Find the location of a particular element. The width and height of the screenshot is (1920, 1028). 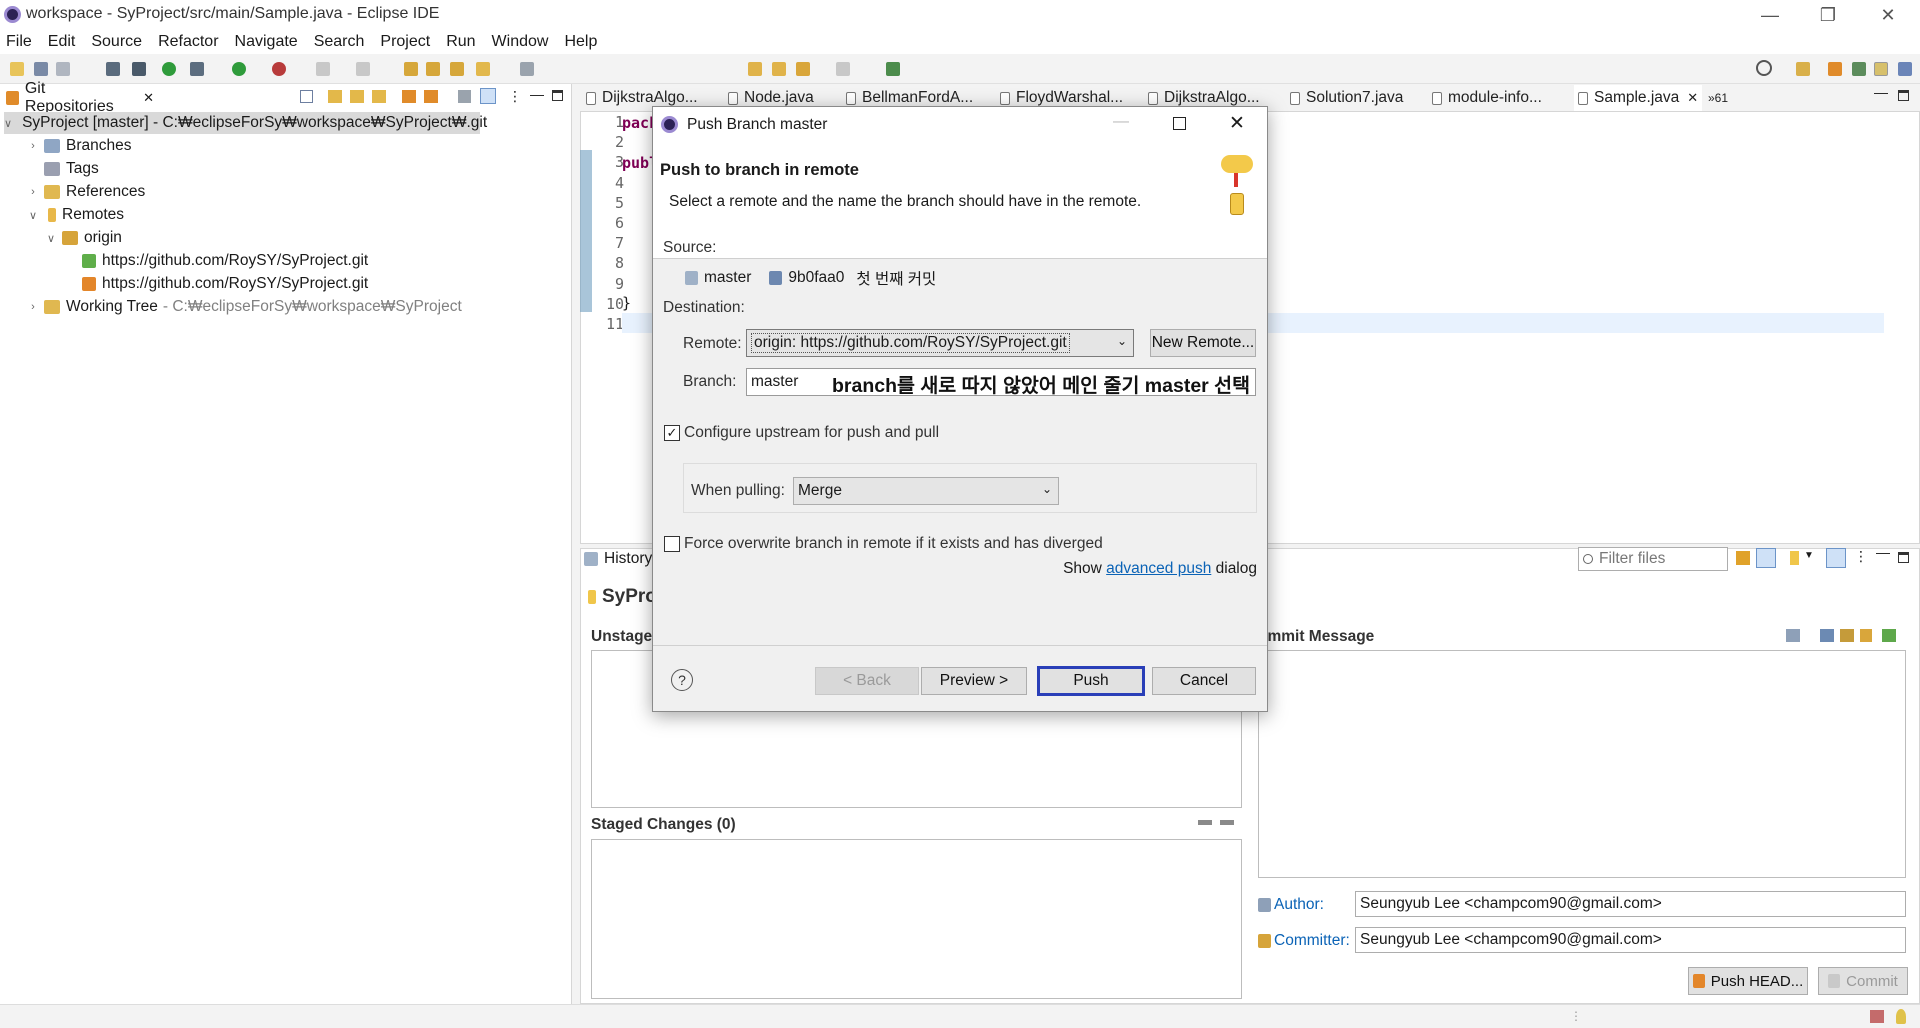

menu-refactor: Refactor is located at coordinates (188, 42).